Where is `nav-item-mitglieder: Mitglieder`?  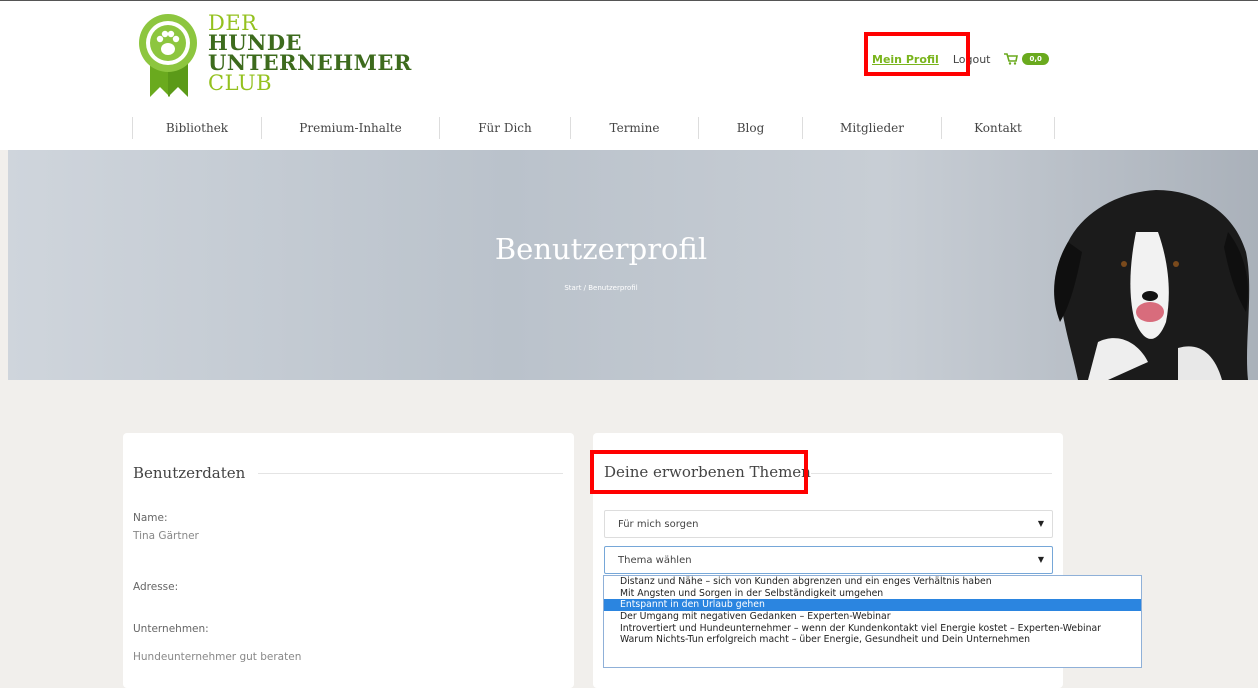
nav-item-mitglieder: Mitglieder is located at coordinates (871, 128).